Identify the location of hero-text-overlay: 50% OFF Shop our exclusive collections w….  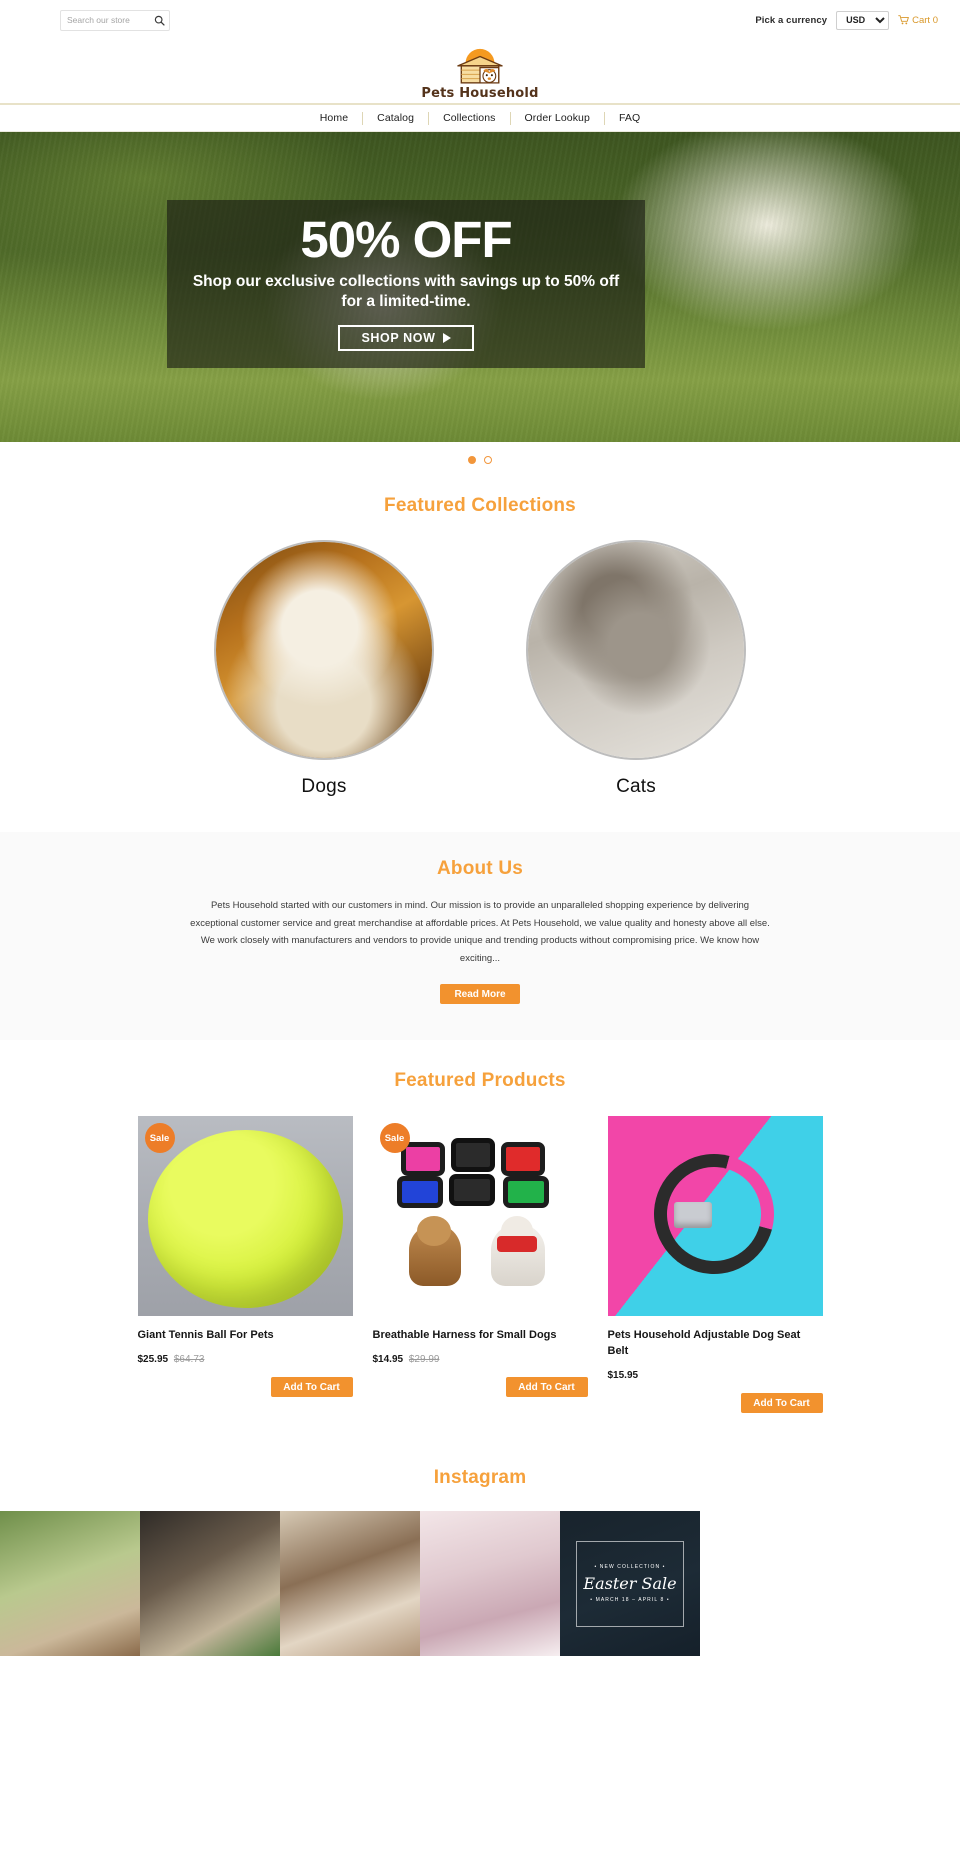
(406, 284).